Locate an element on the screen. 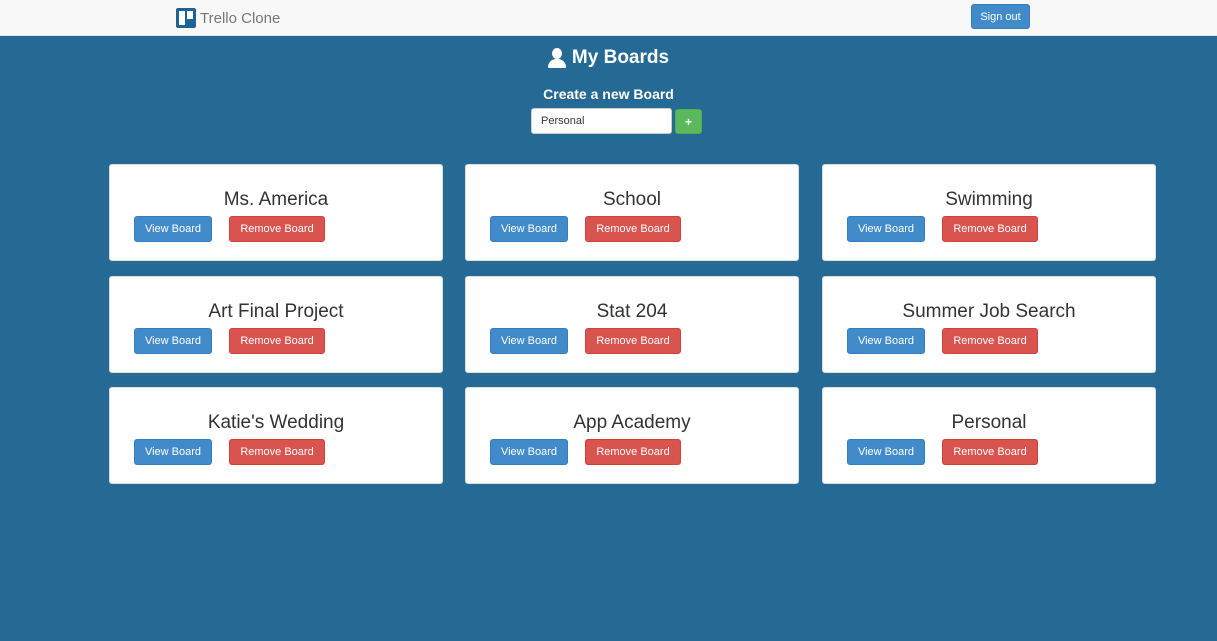  brand-link: Trello Clone is located at coordinates (228, 18).